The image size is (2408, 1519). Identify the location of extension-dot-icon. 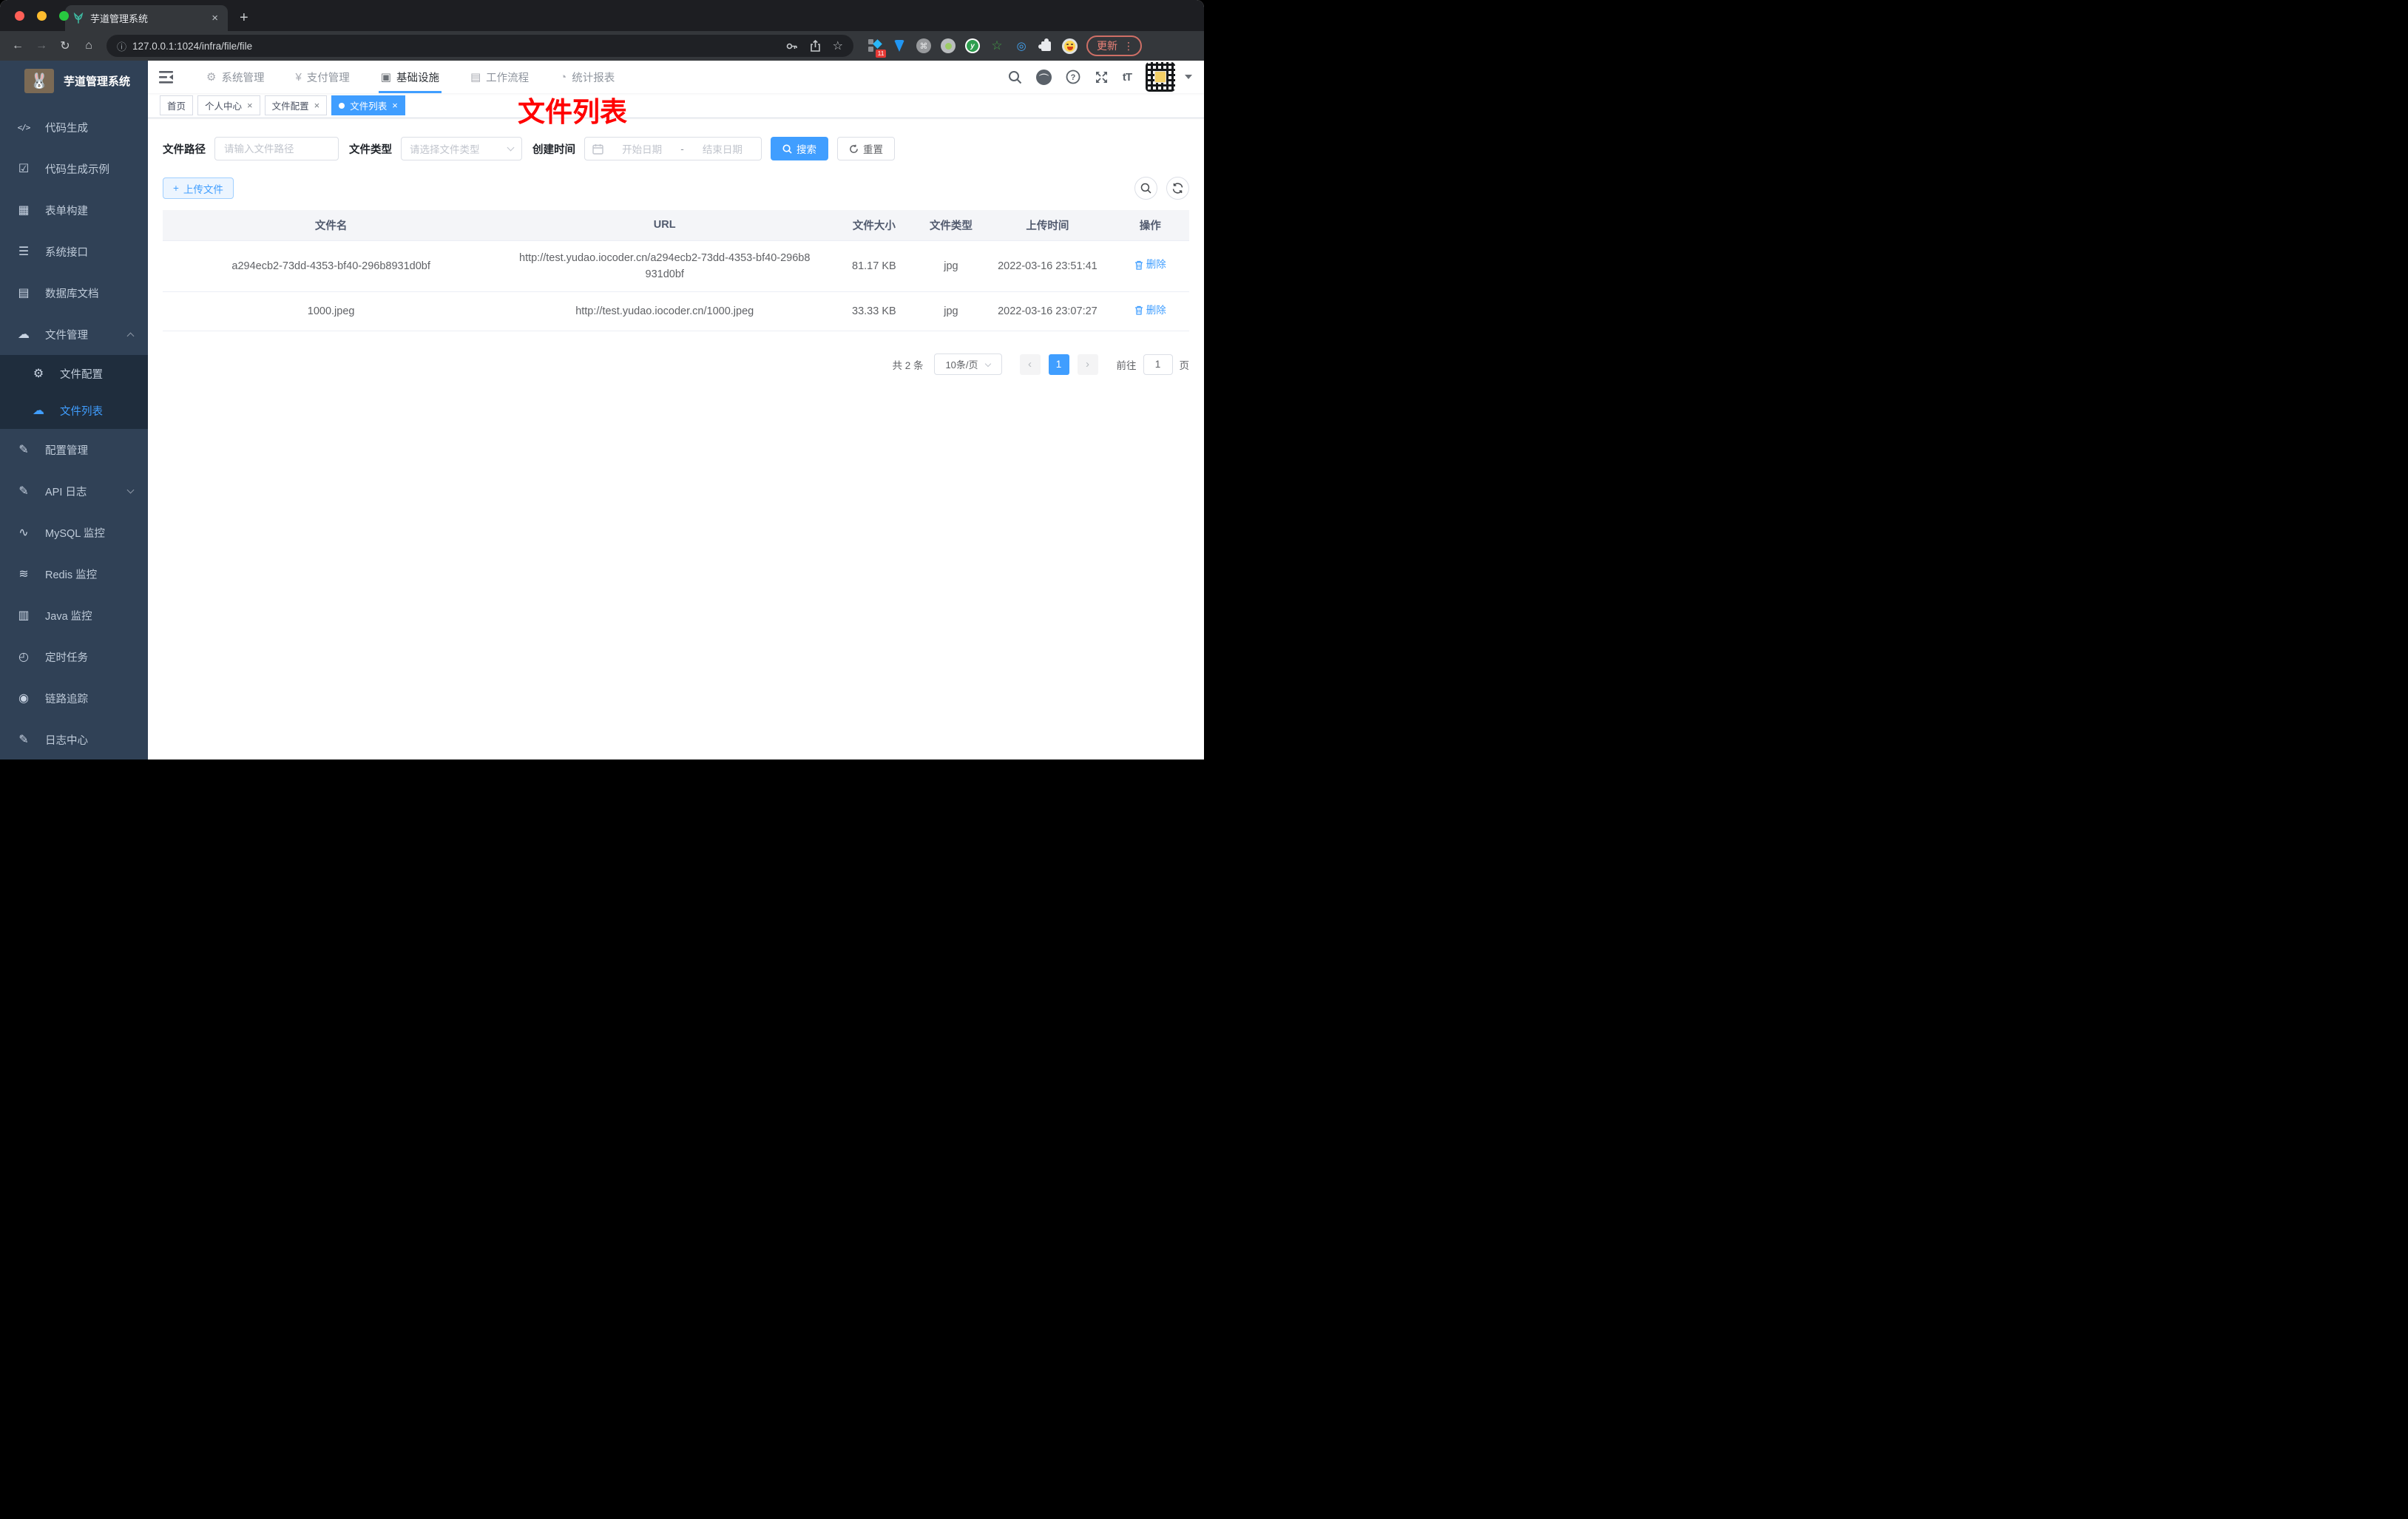
(948, 46).